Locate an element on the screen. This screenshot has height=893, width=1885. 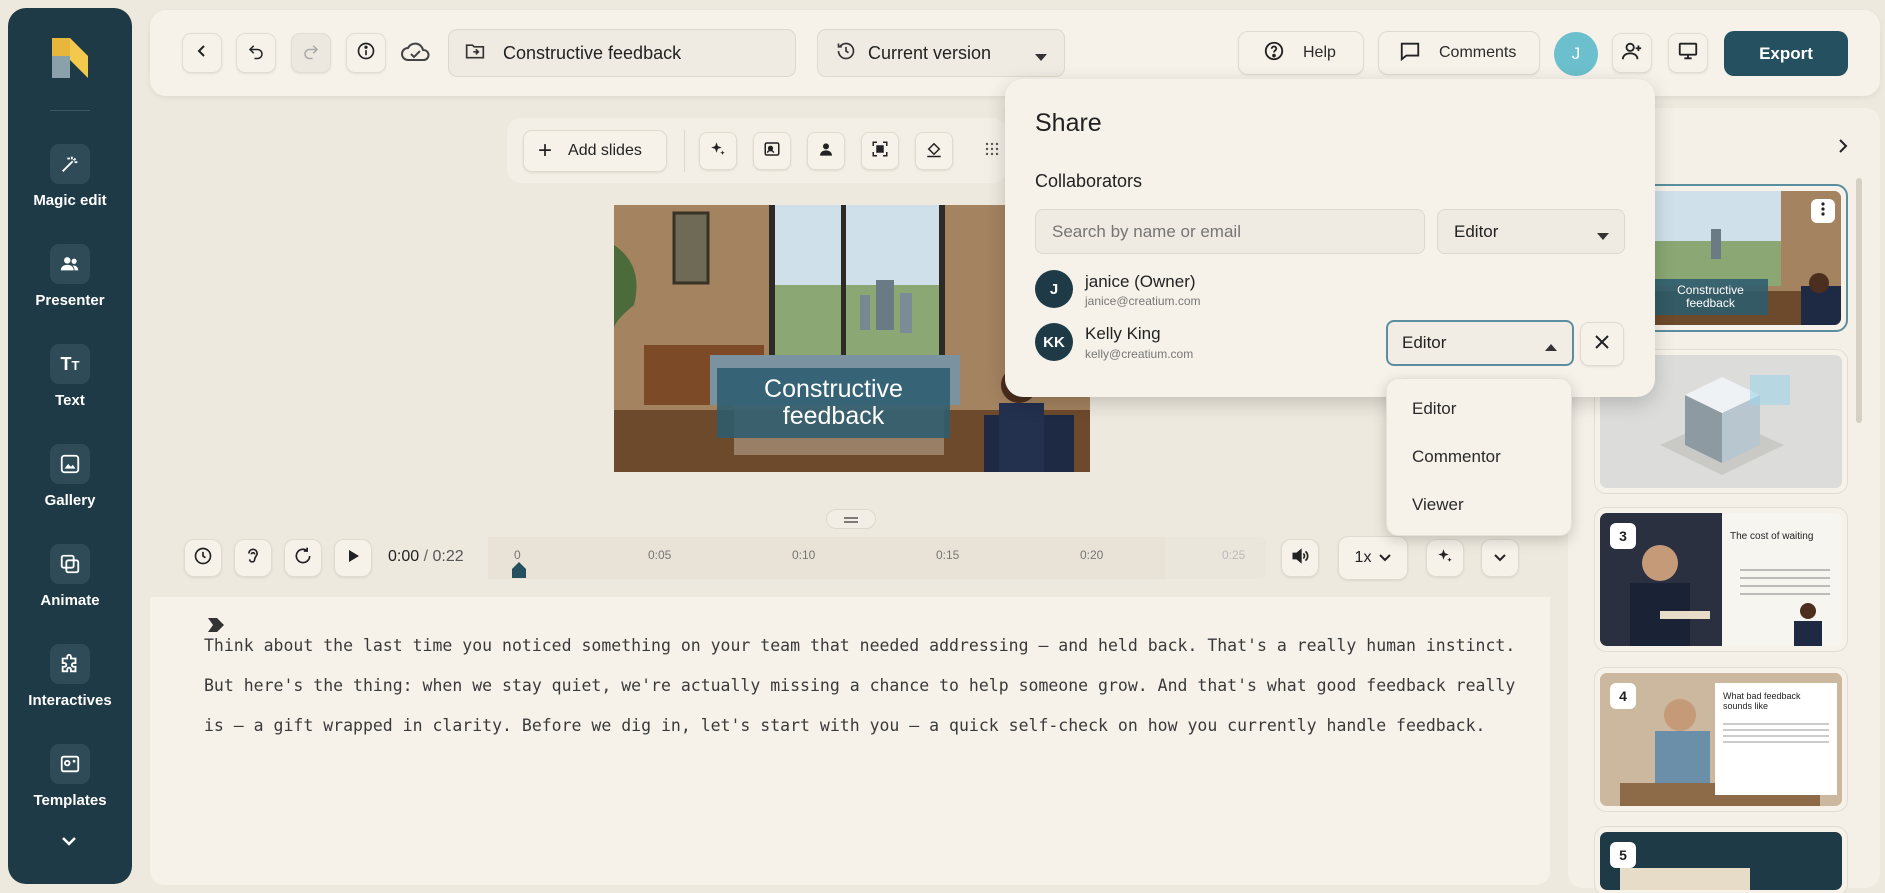
slide-title-line1: Constructive is located at coordinates (833, 389).